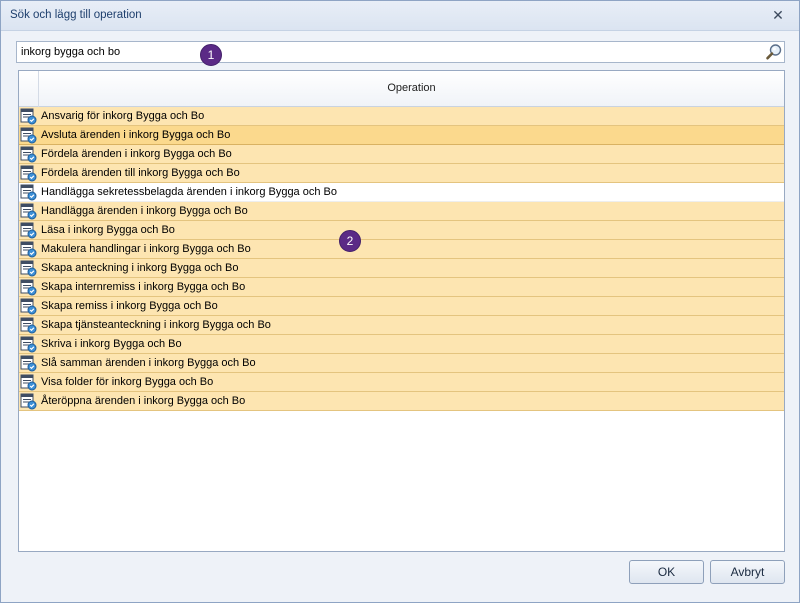 This screenshot has height=603, width=800. I want to click on search-input, so click(387, 52).